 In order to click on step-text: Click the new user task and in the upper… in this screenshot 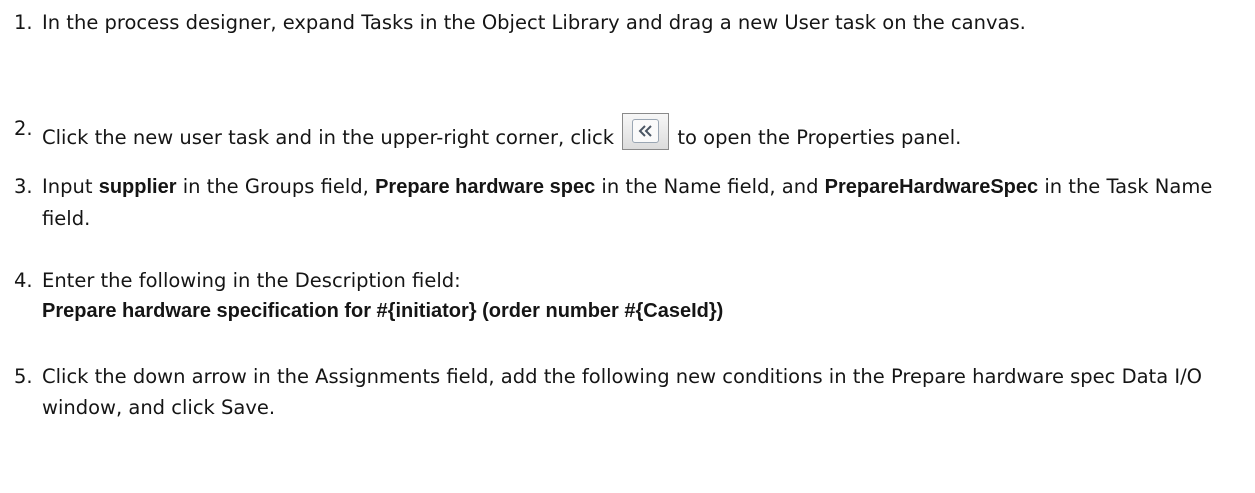, I will do `click(639, 133)`.